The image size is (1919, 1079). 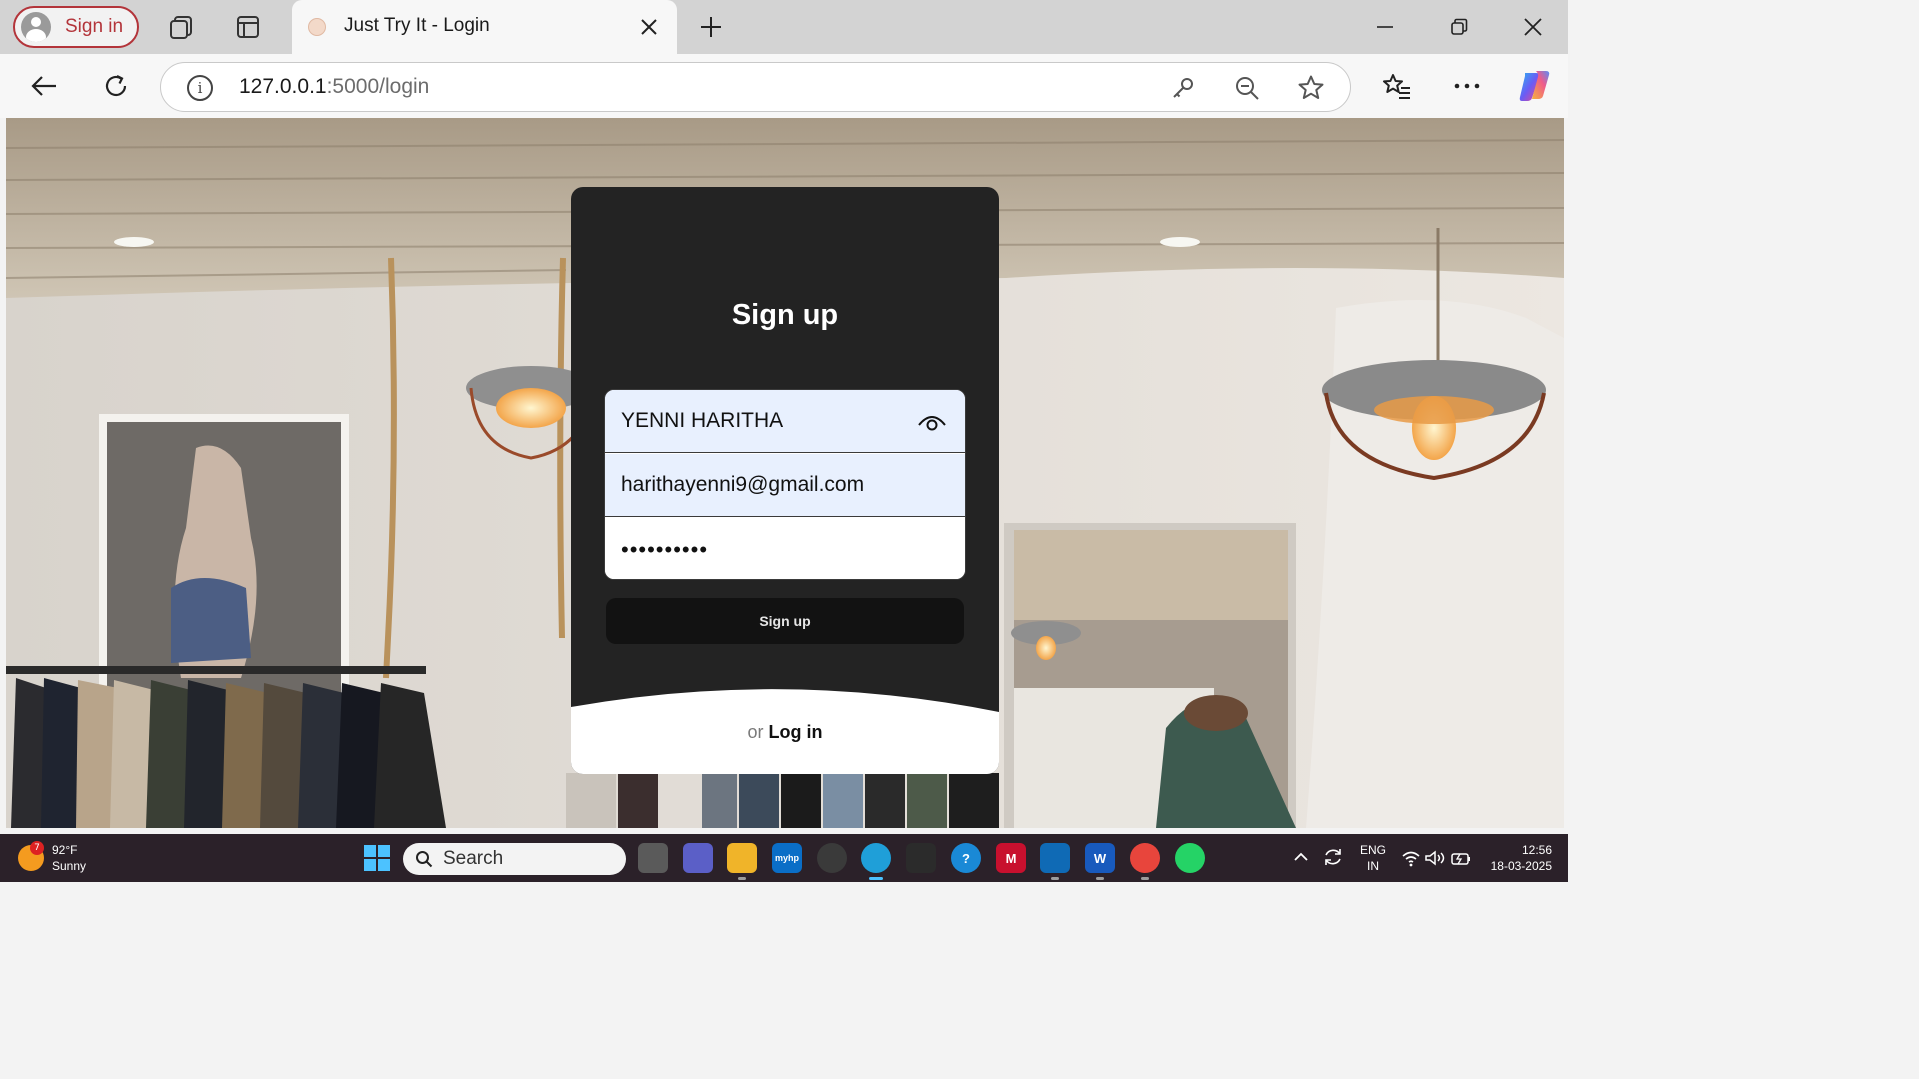 I want to click on profile-sign-in-button: Sign in, so click(x=76, y=27).